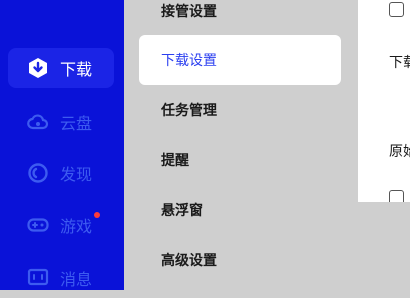  I want to click on menu-label-advanced-settings: 高级设置, so click(189, 261).